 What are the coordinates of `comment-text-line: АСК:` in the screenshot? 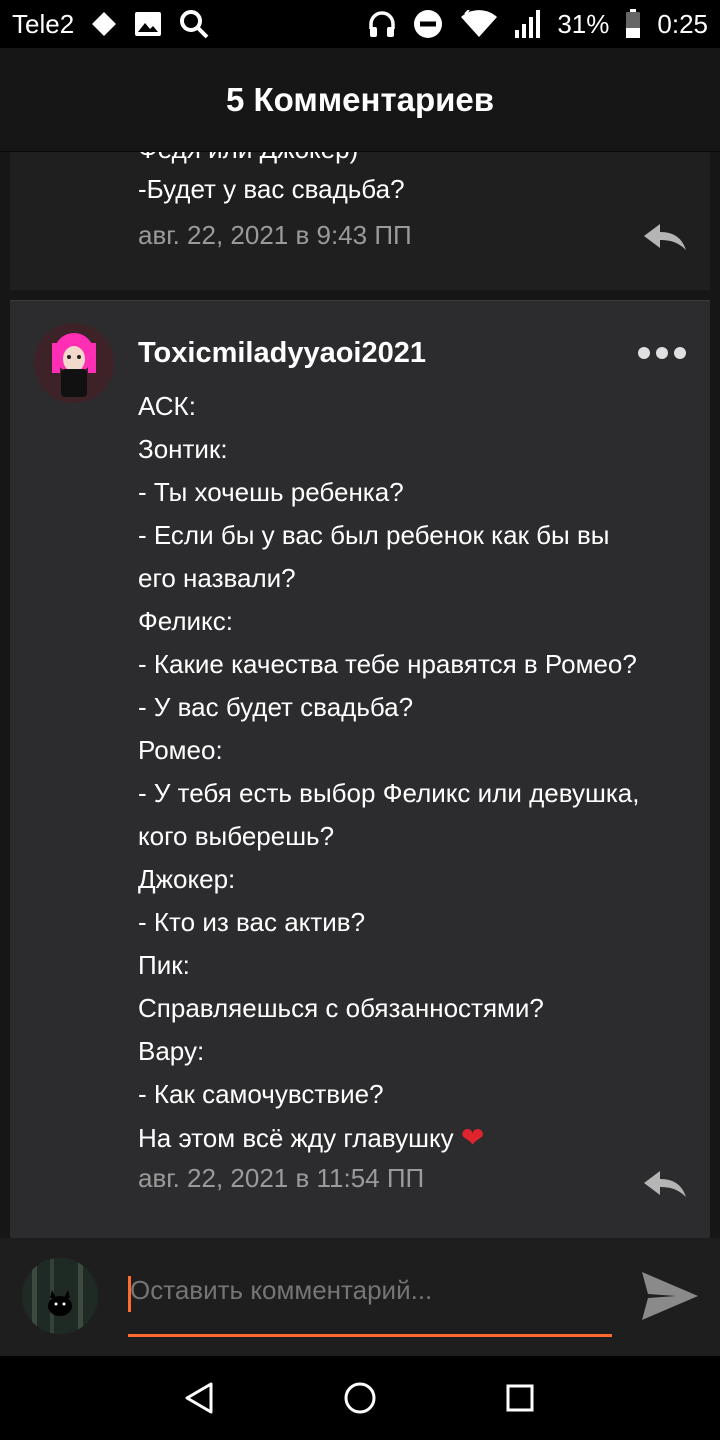 It's located at (167, 406).